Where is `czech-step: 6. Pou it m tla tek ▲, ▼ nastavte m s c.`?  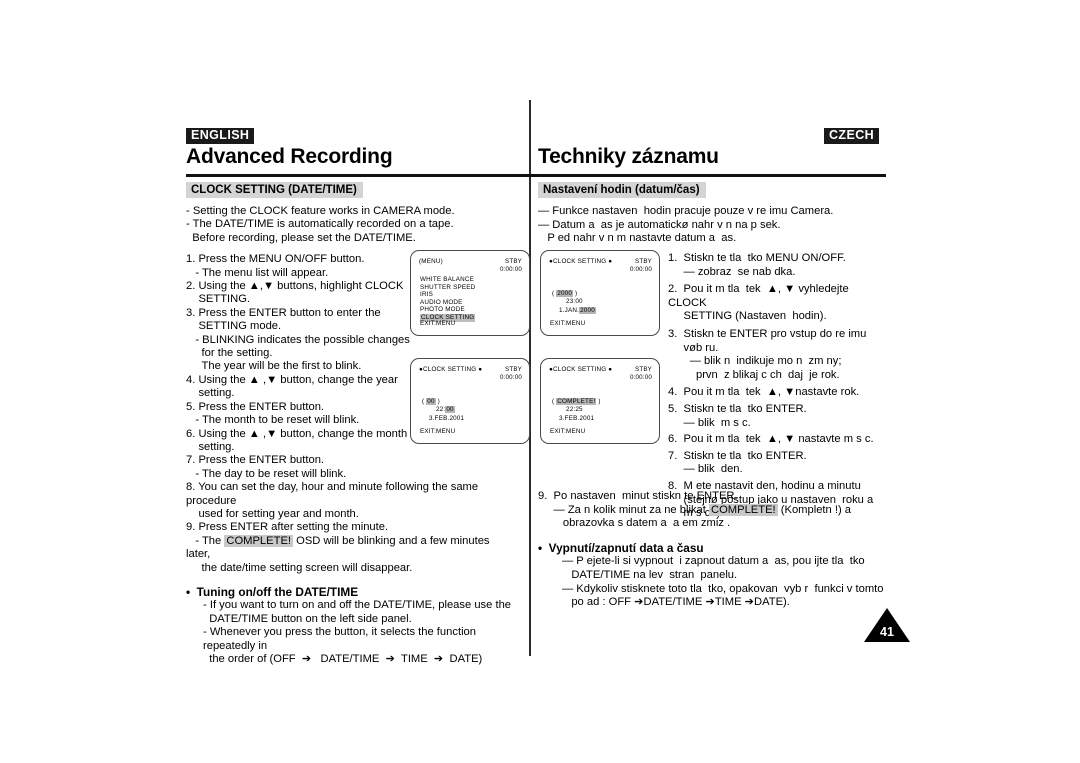
czech-step: 6. Pou it m tla tek ▲, ▼ nastavte m s c. is located at coordinates (771, 439).